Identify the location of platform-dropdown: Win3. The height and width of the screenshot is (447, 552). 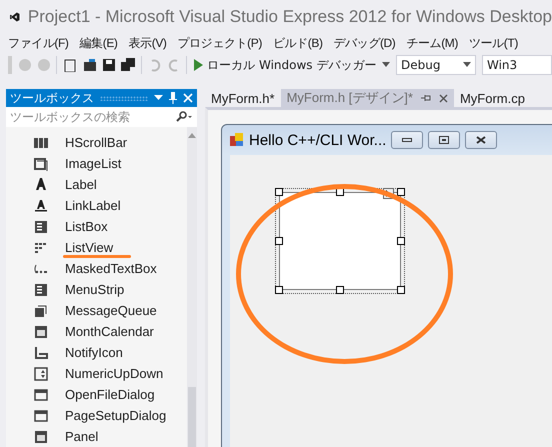
(517, 65).